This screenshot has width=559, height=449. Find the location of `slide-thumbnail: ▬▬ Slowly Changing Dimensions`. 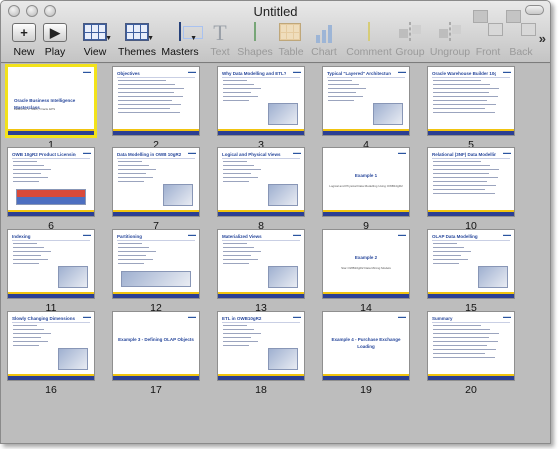

slide-thumbnail: ▬▬ Slowly Changing Dimensions is located at coordinates (51, 346).